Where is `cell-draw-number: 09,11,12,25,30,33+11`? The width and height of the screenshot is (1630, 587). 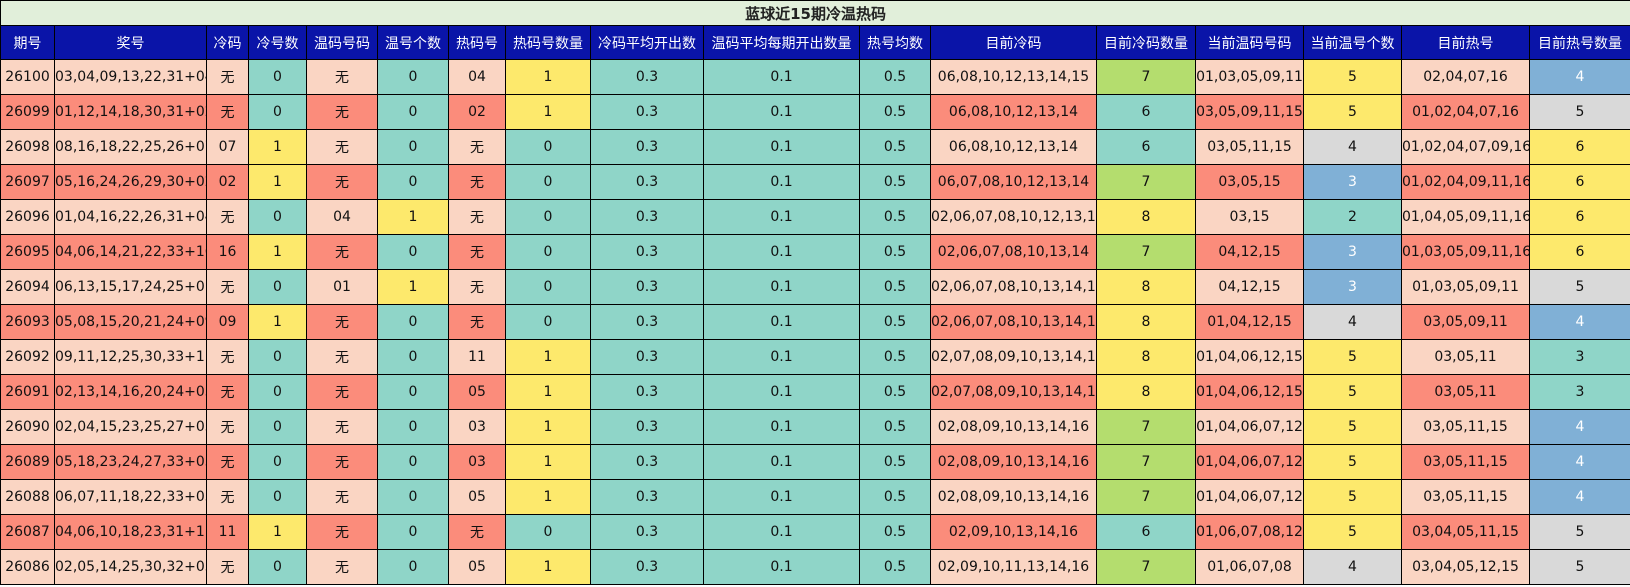 cell-draw-number: 09,11,12,25,30,33+11 is located at coordinates (130, 357).